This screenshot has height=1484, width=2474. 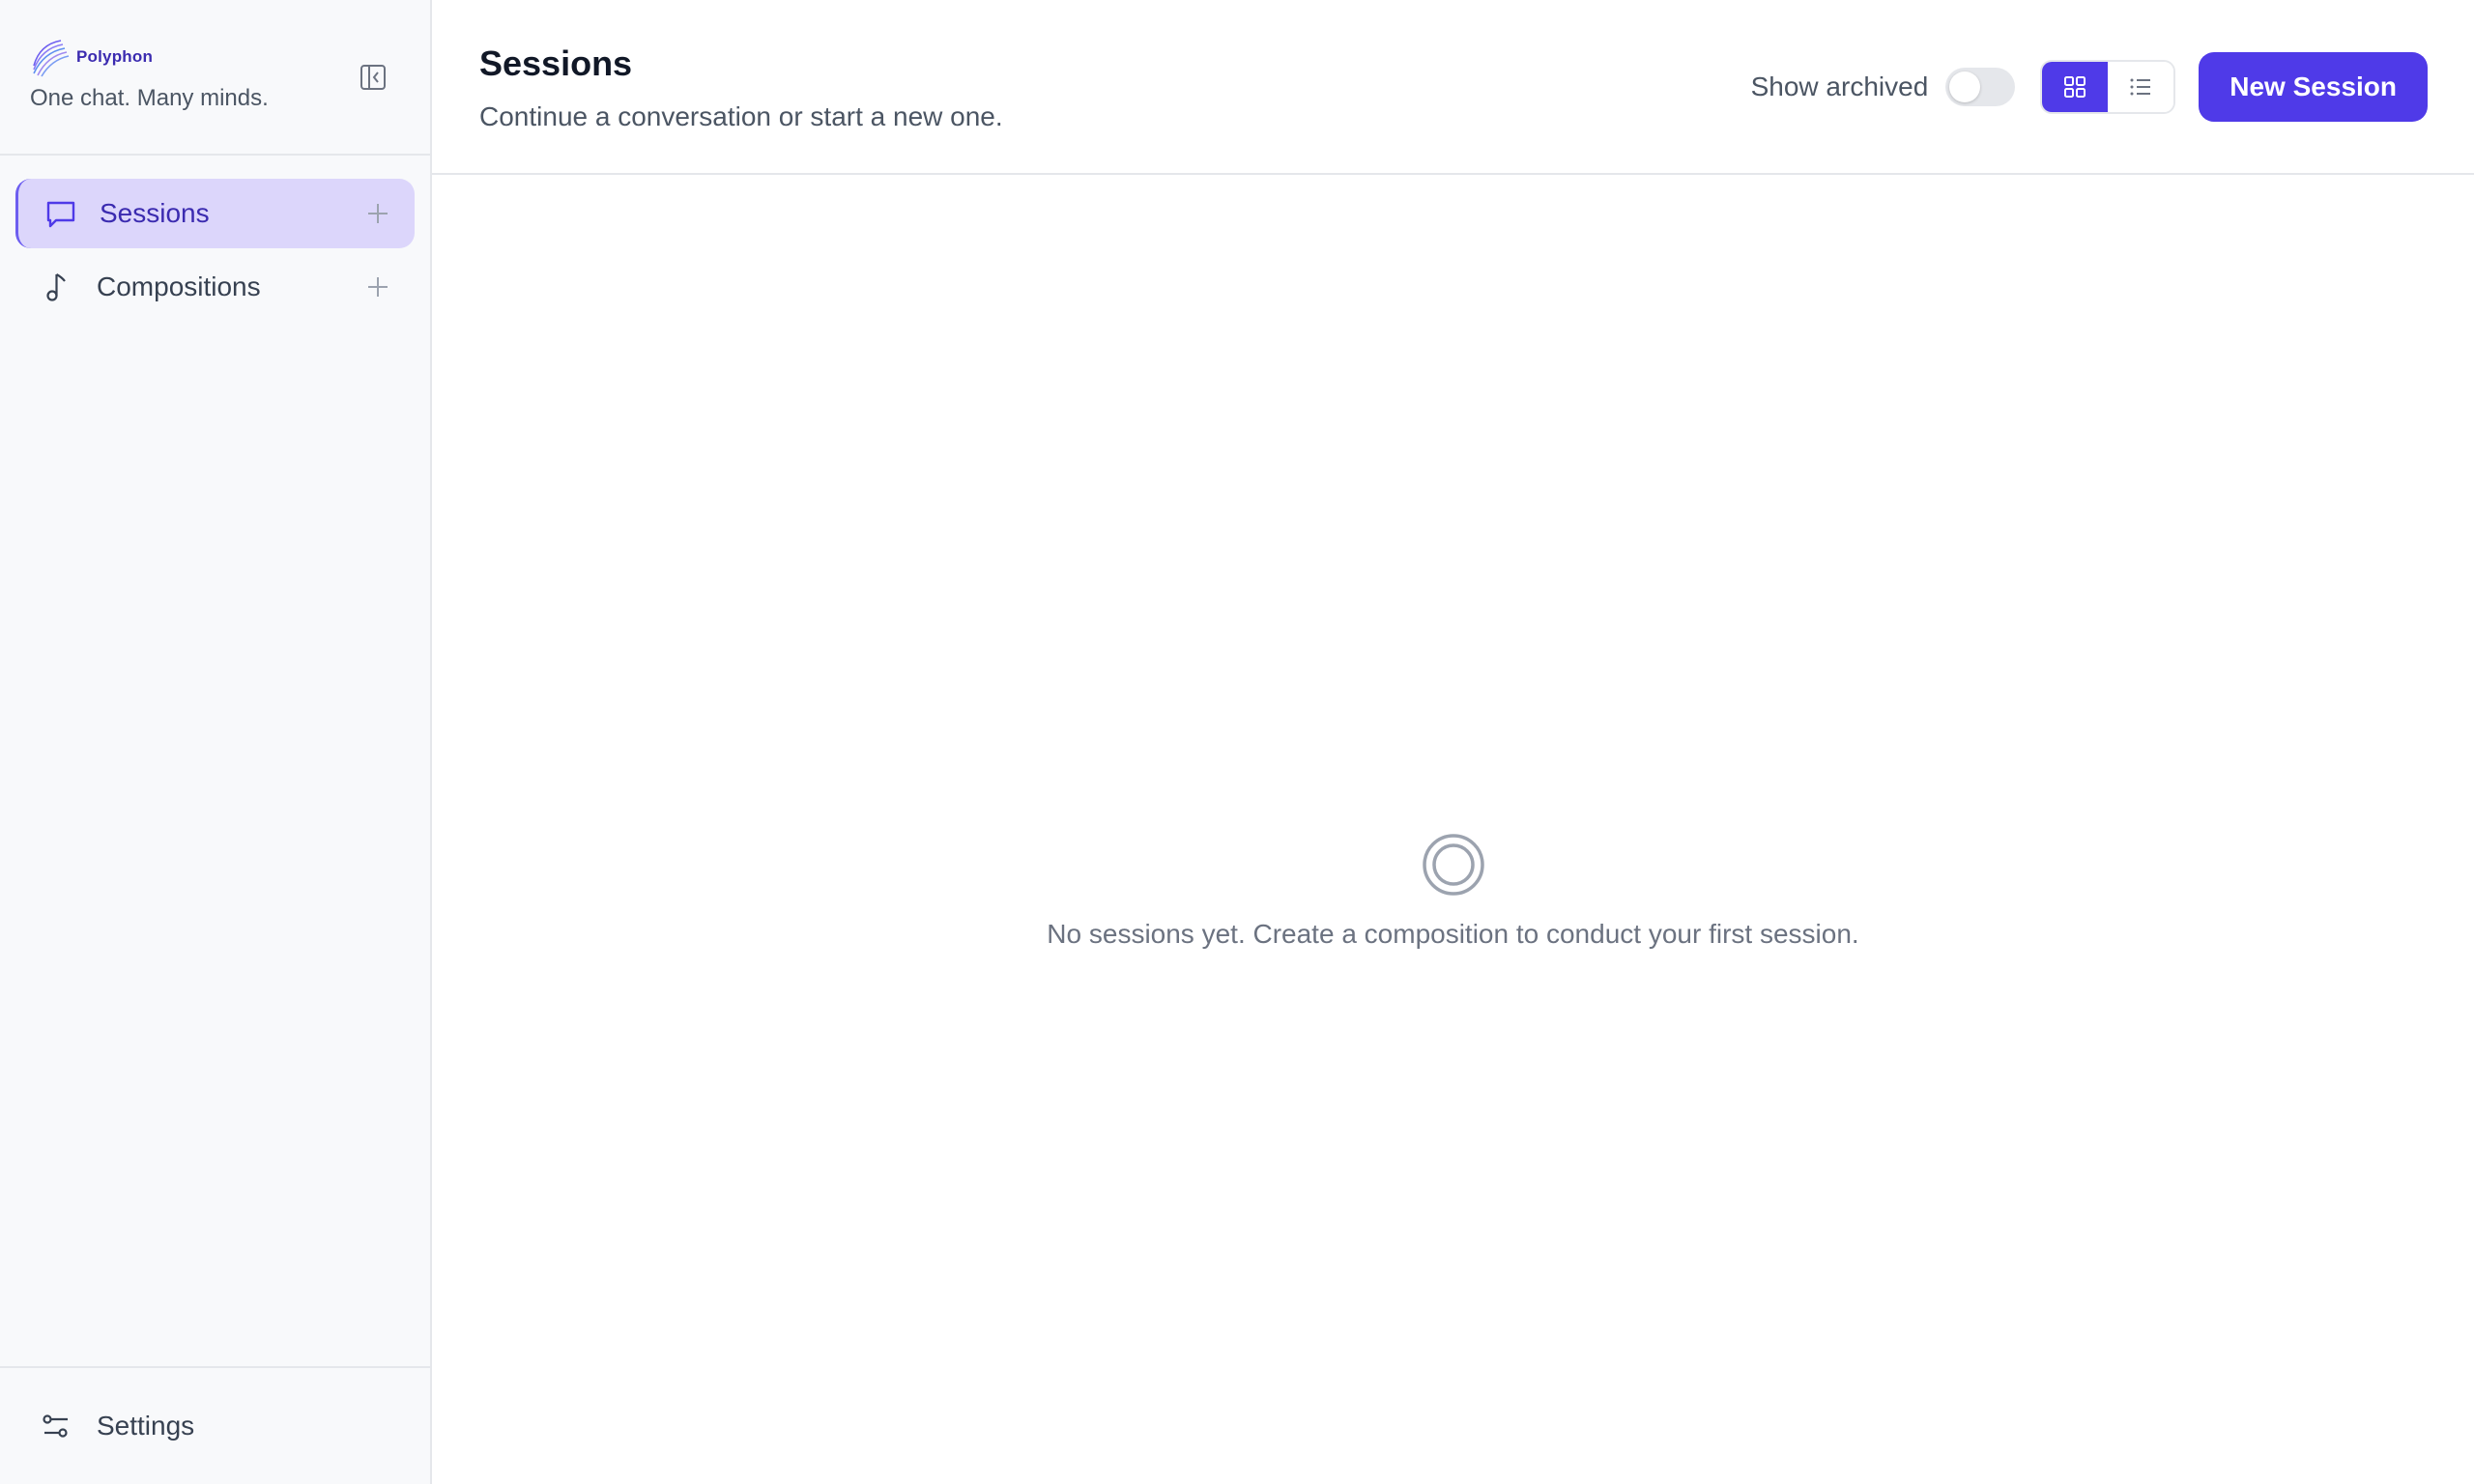 I want to click on settings-label: Settings, so click(x=146, y=1426).